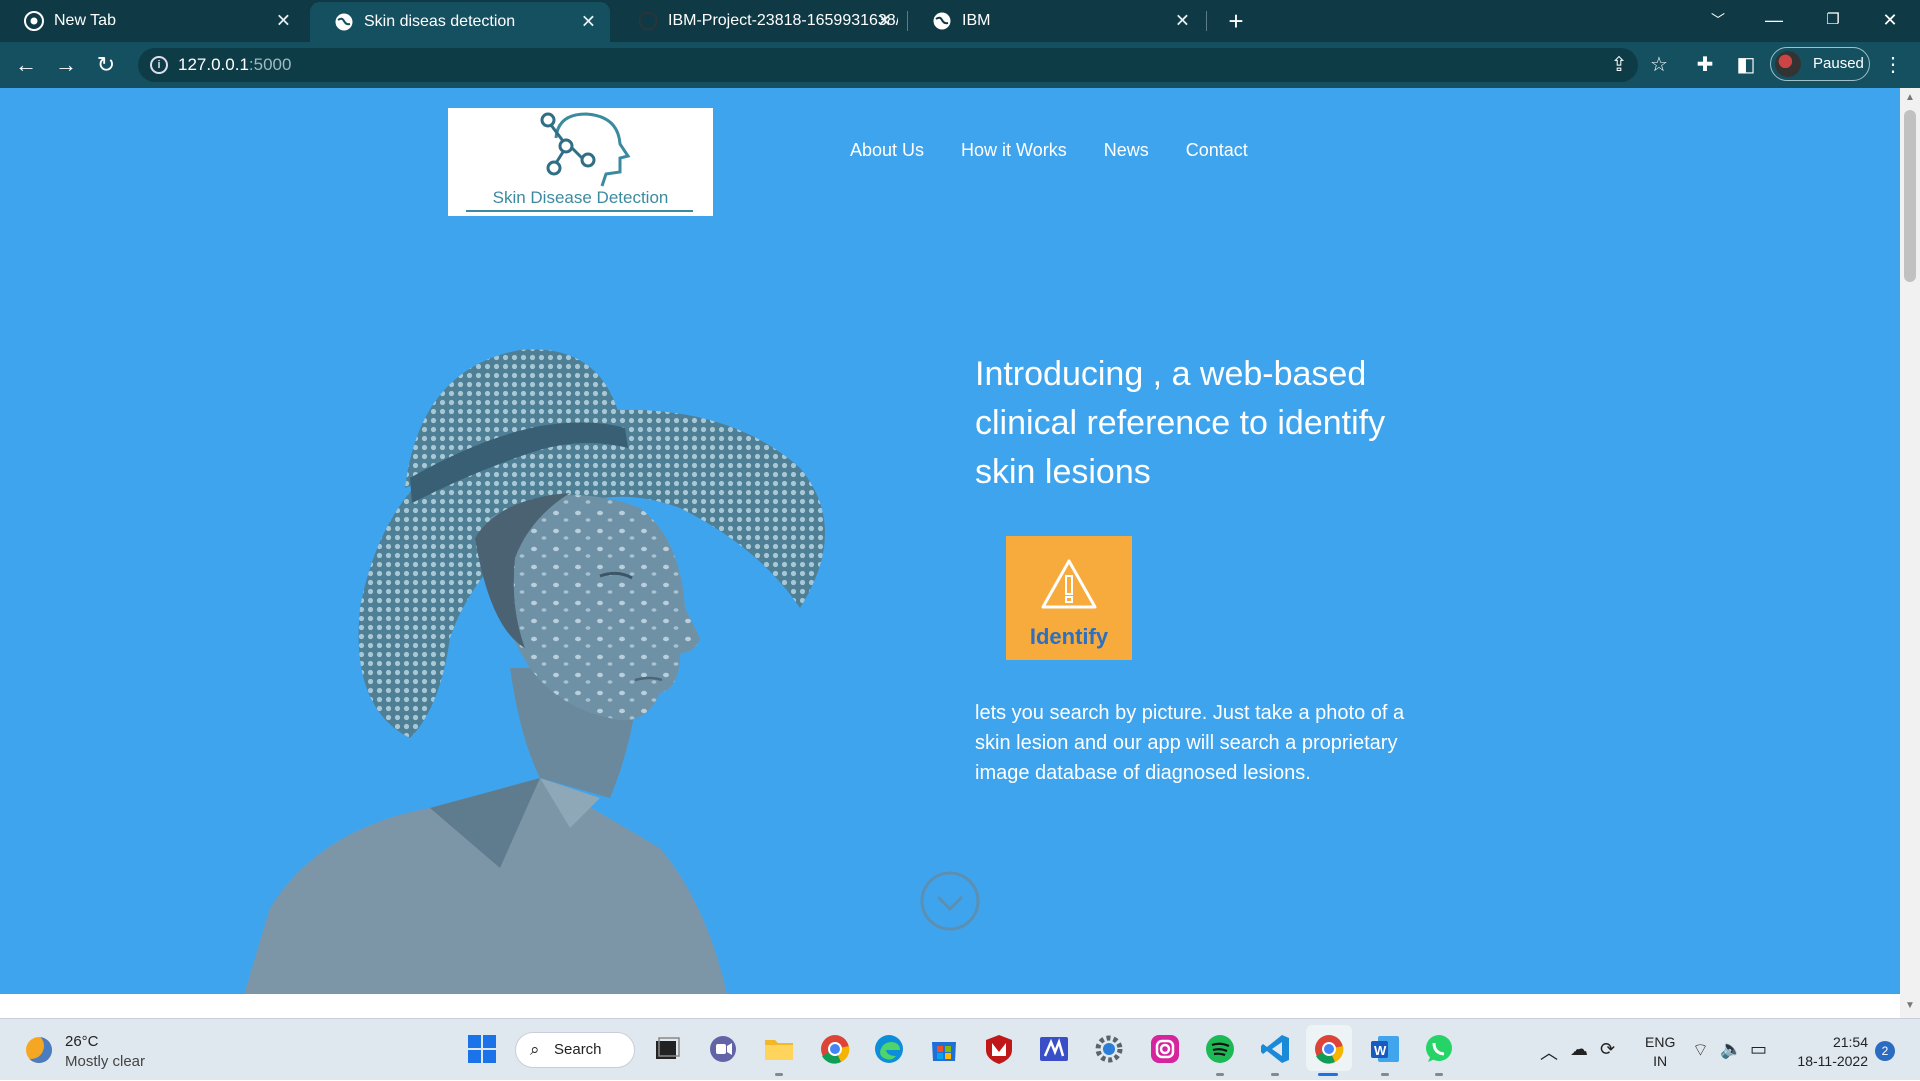 The height and width of the screenshot is (1081, 1920). Describe the element at coordinates (1165, 1049) in the screenshot. I see `instagram-icon` at that location.